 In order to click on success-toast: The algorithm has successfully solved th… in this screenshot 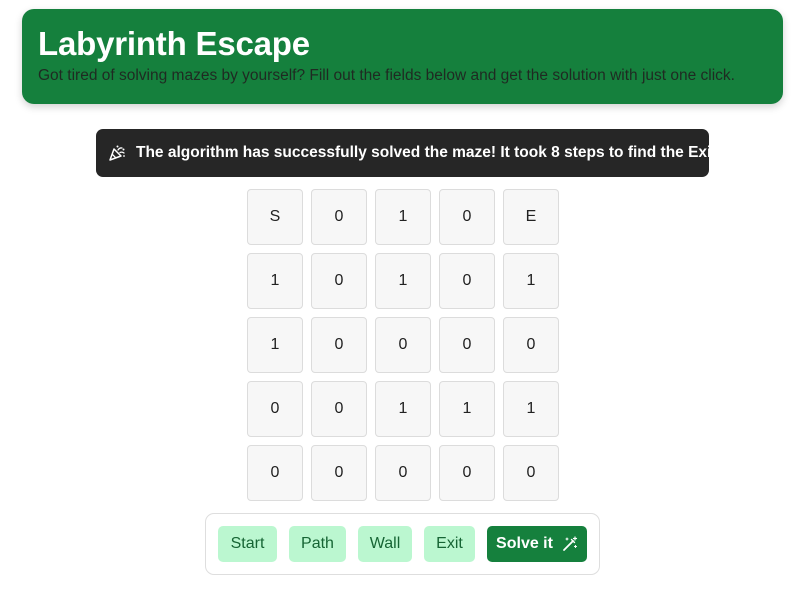, I will do `click(408, 153)`.